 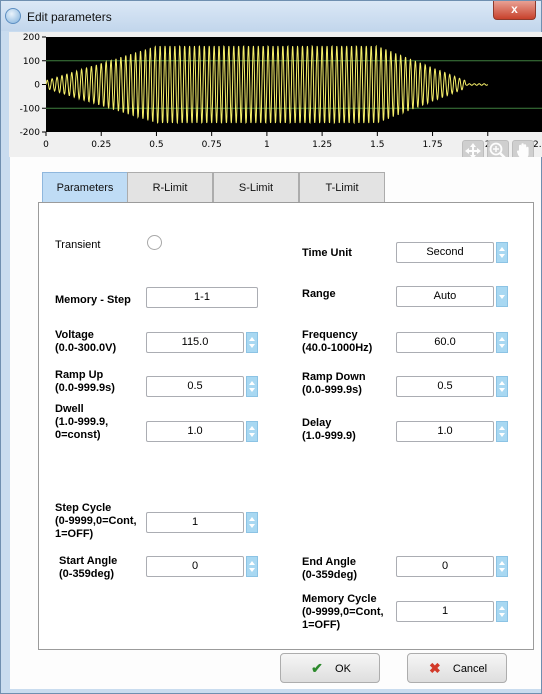 I want to click on delay-spinner, so click(x=502, y=431).